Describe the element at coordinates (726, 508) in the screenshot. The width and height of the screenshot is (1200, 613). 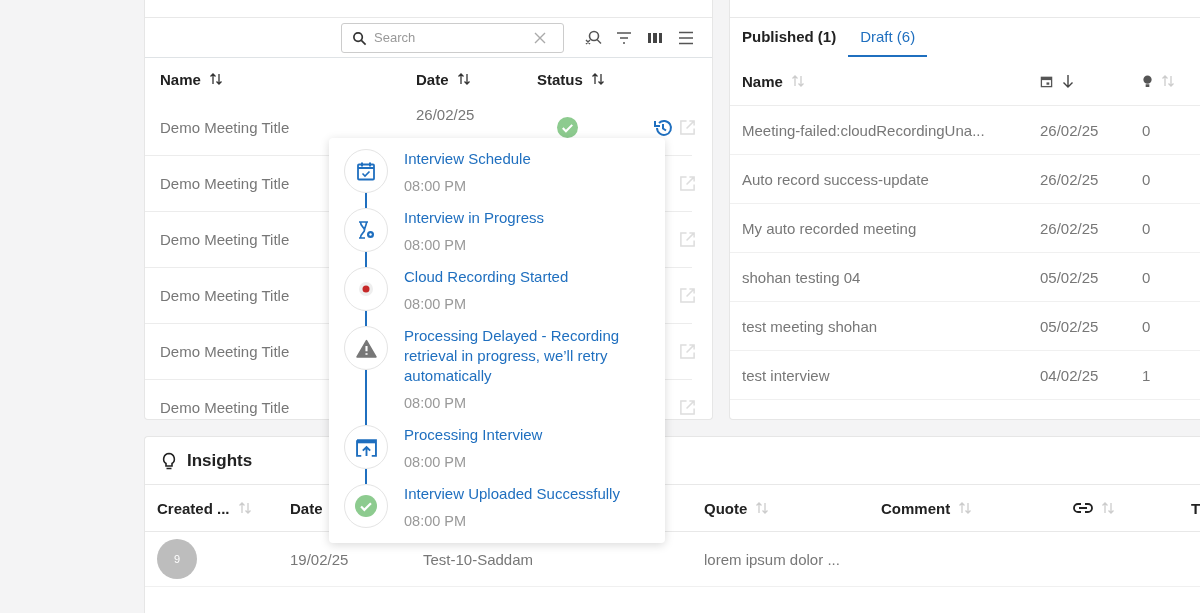
I see `column-header: Quote` at that location.